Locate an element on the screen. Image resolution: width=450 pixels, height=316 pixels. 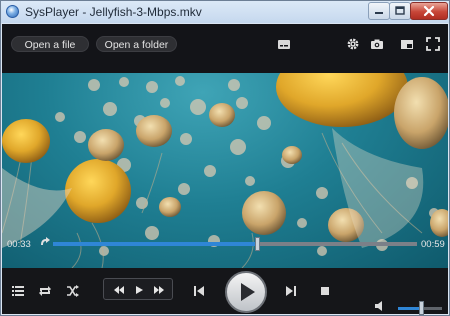
play-button is located at coordinates (246, 292).